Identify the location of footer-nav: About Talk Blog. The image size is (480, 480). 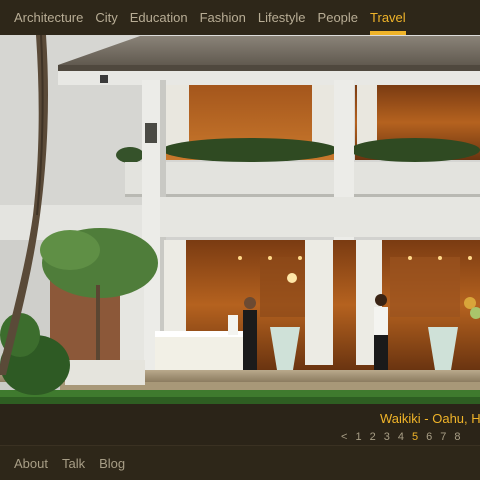
(240, 462).